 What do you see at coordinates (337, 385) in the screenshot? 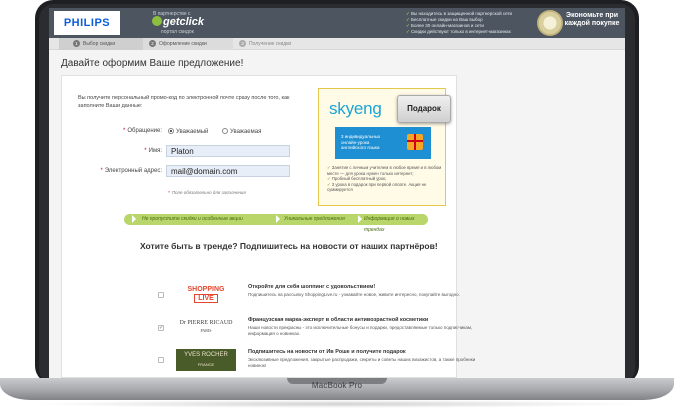
I see `device-label: MacBook Pro` at bounding box center [337, 385].